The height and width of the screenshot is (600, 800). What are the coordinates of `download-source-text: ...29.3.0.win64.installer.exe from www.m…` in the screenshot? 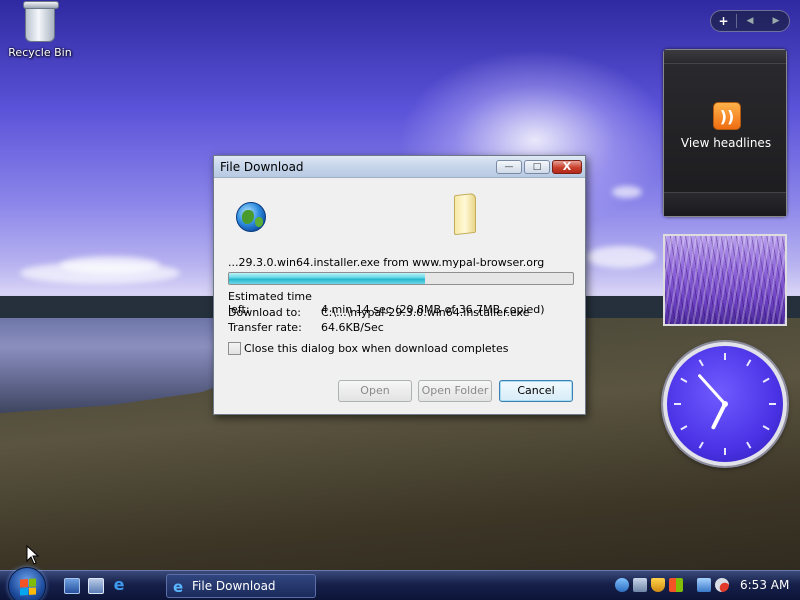 It's located at (386, 262).